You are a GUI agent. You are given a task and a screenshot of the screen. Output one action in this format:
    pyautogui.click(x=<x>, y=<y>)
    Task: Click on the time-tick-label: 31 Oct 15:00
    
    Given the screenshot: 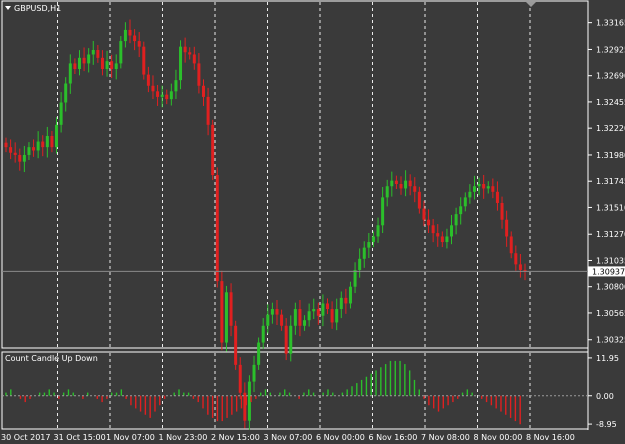 What is the action you would take?
    pyautogui.click(x=80, y=437)
    